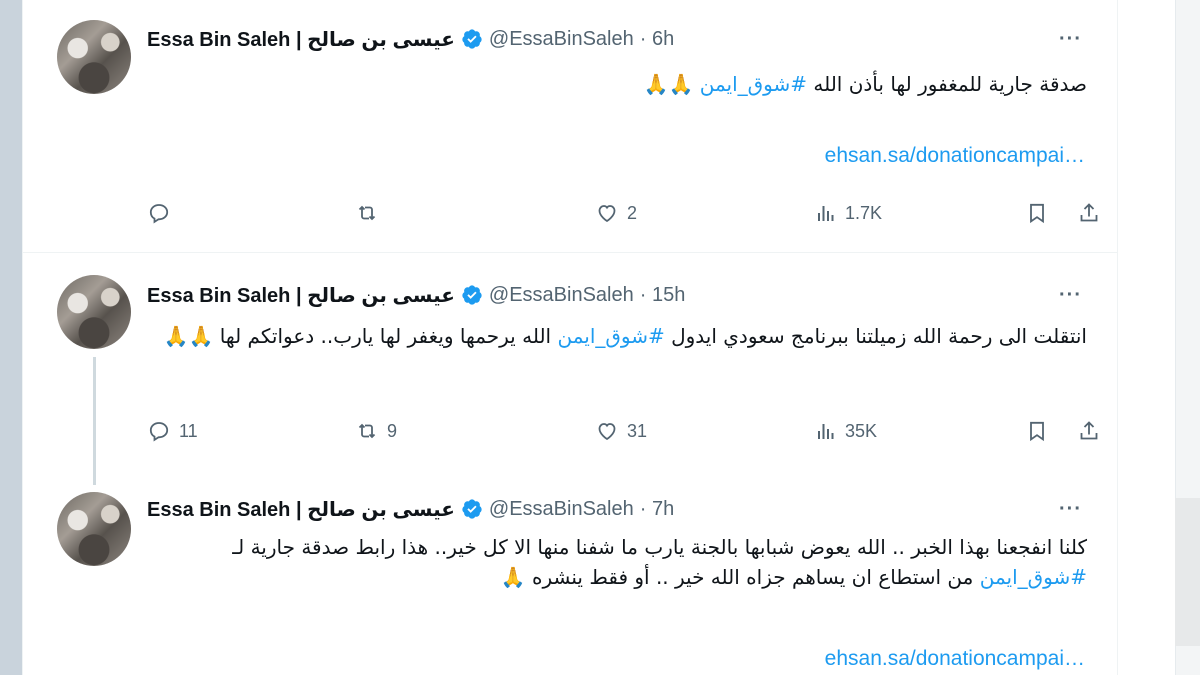  I want to click on tweet-text-part: صدقة جارية للمغفور لها بأذن الله, so click(947, 84).